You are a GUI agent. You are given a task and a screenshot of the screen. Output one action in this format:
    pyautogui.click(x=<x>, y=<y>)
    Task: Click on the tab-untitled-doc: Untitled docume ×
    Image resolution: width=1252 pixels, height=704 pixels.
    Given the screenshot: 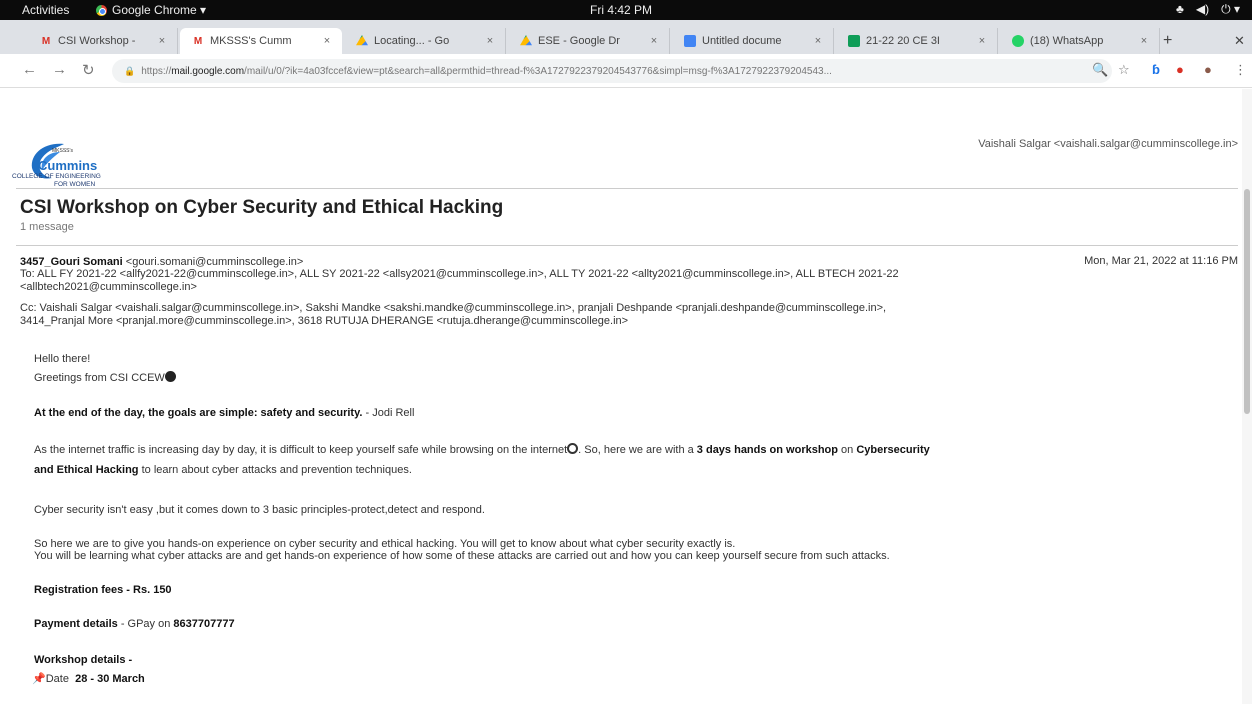 What is the action you would take?
    pyautogui.click(x=753, y=41)
    